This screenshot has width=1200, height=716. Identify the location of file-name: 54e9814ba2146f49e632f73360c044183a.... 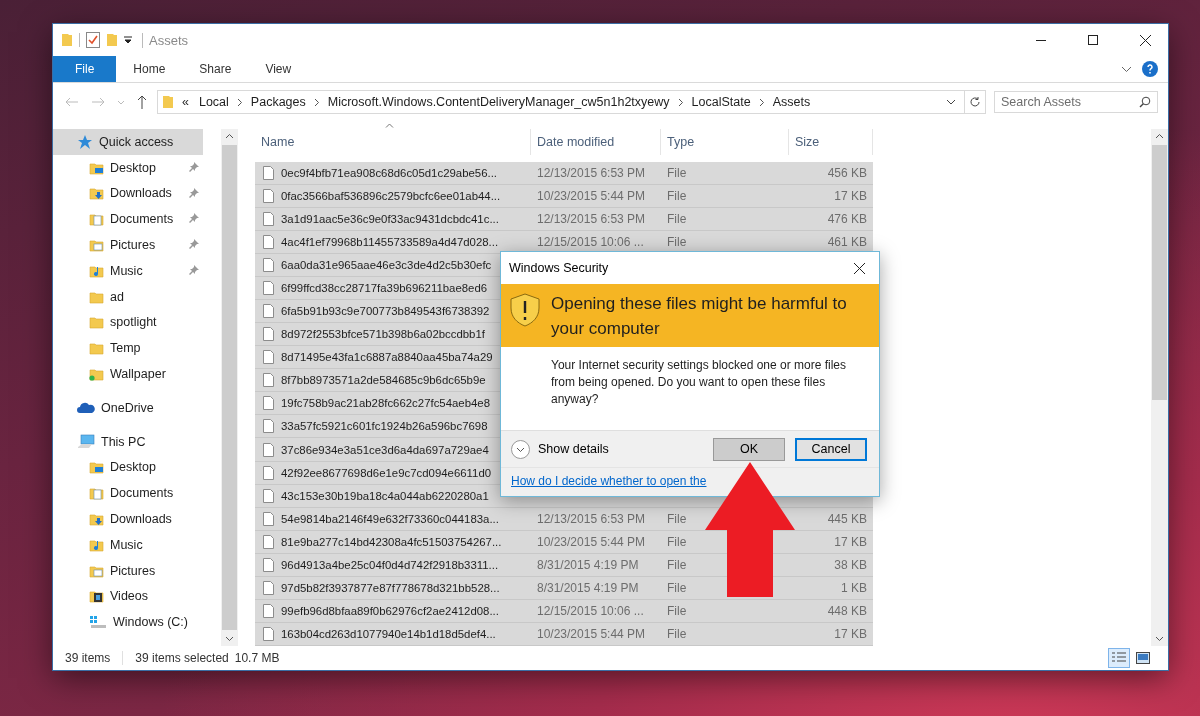
(393, 518).